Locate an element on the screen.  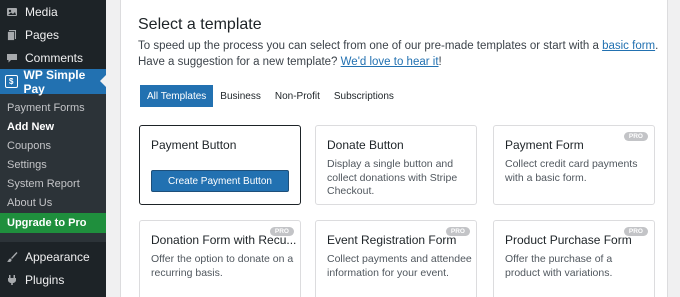
template-title: Payment Button is located at coordinates (194, 145).